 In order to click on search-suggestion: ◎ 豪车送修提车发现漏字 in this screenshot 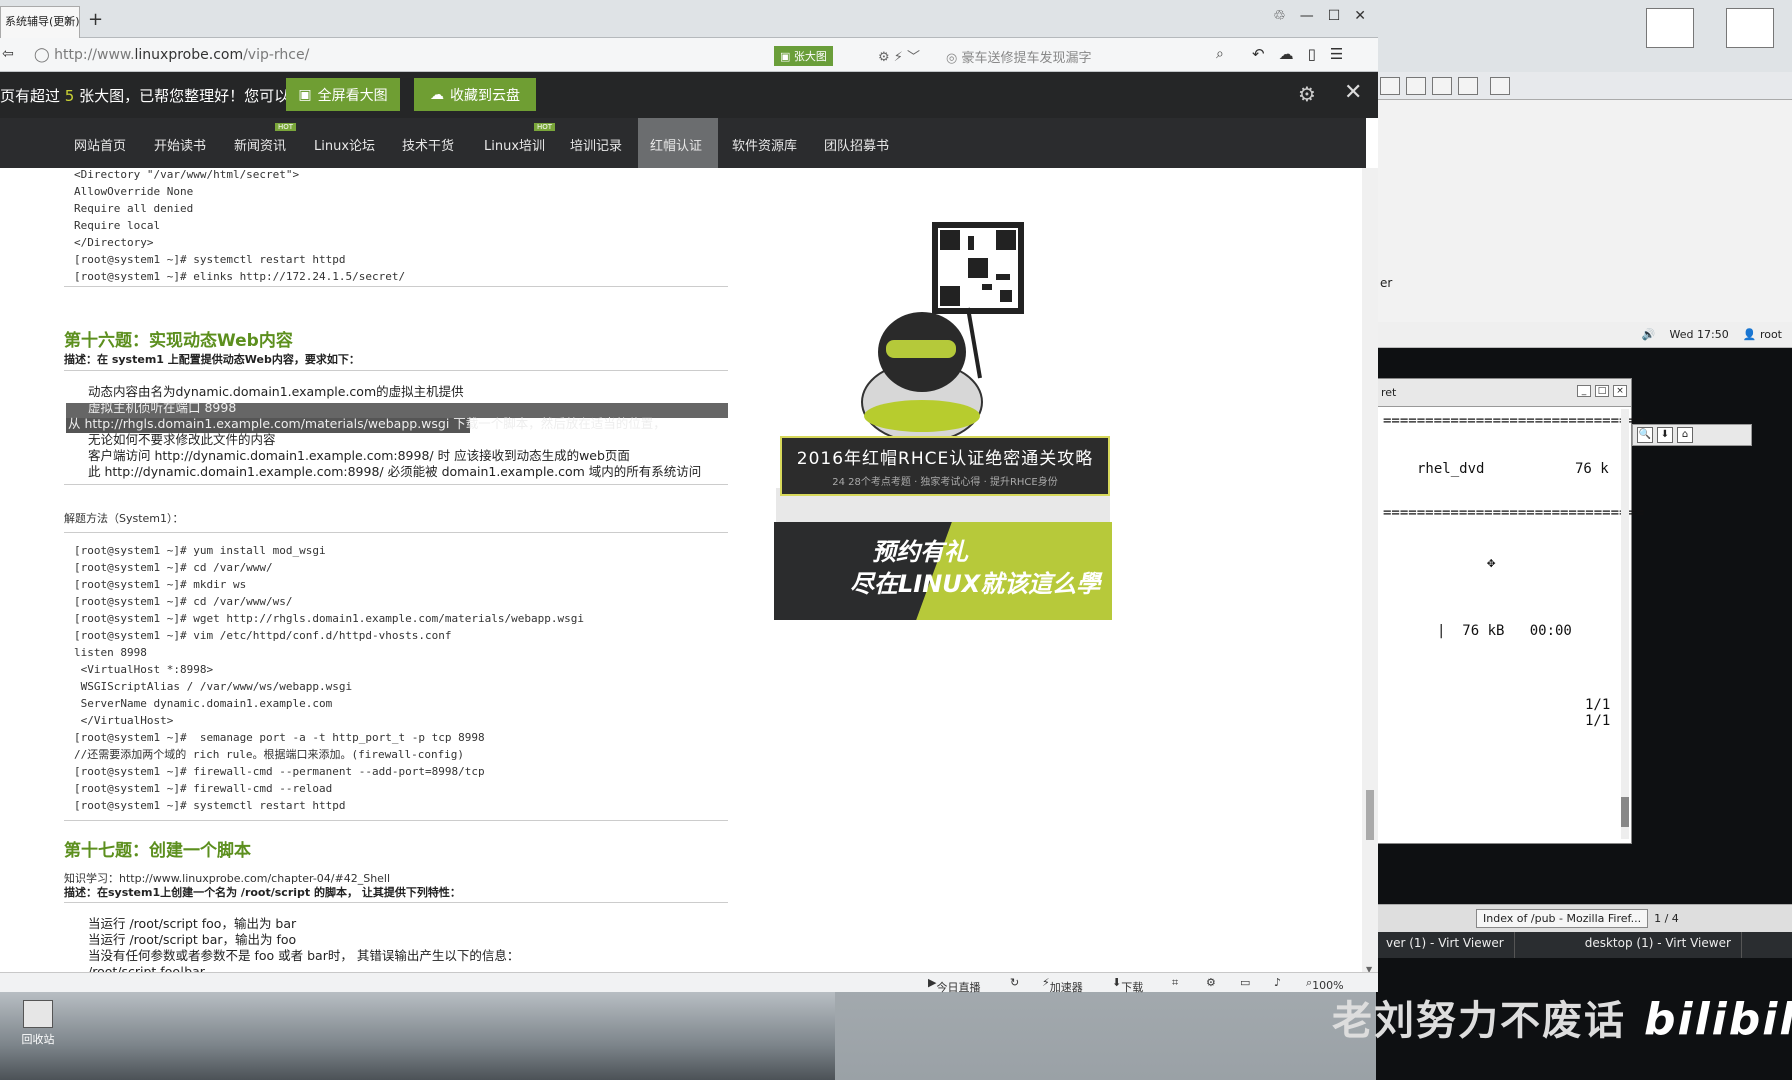, I will do `click(1019, 56)`.